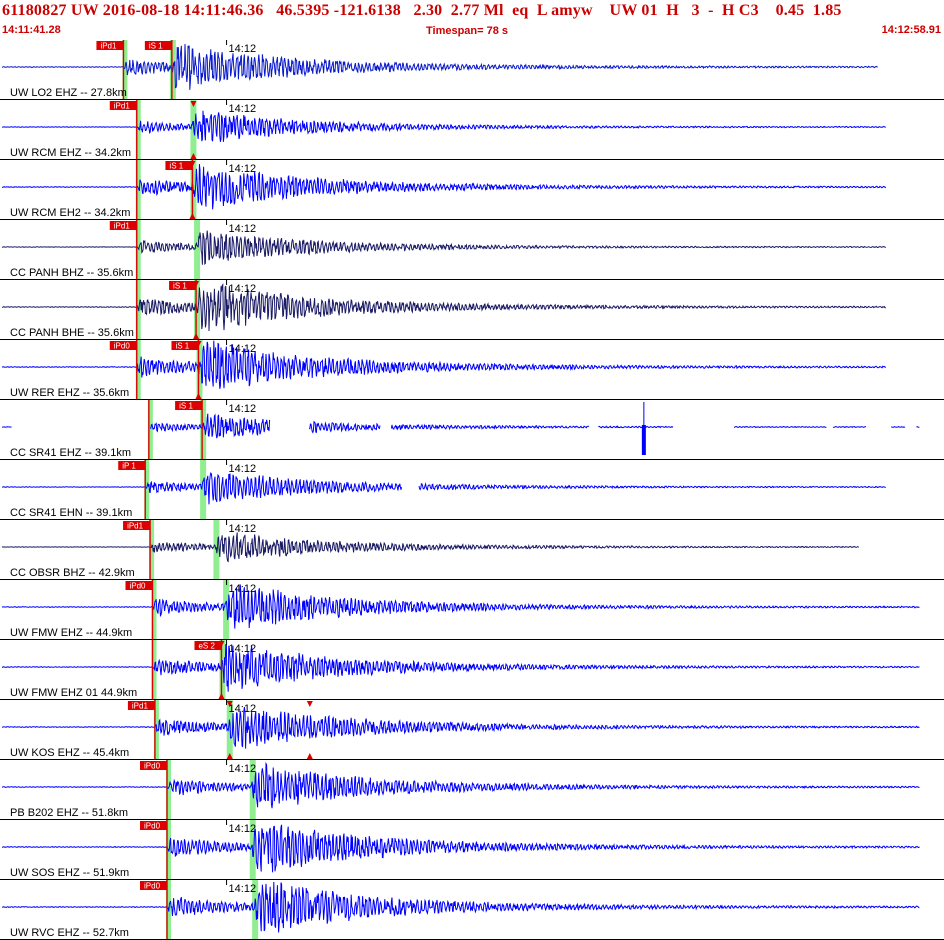  I want to click on channel-label: UW SOS EHZ -- 51.9km, so click(69, 873).